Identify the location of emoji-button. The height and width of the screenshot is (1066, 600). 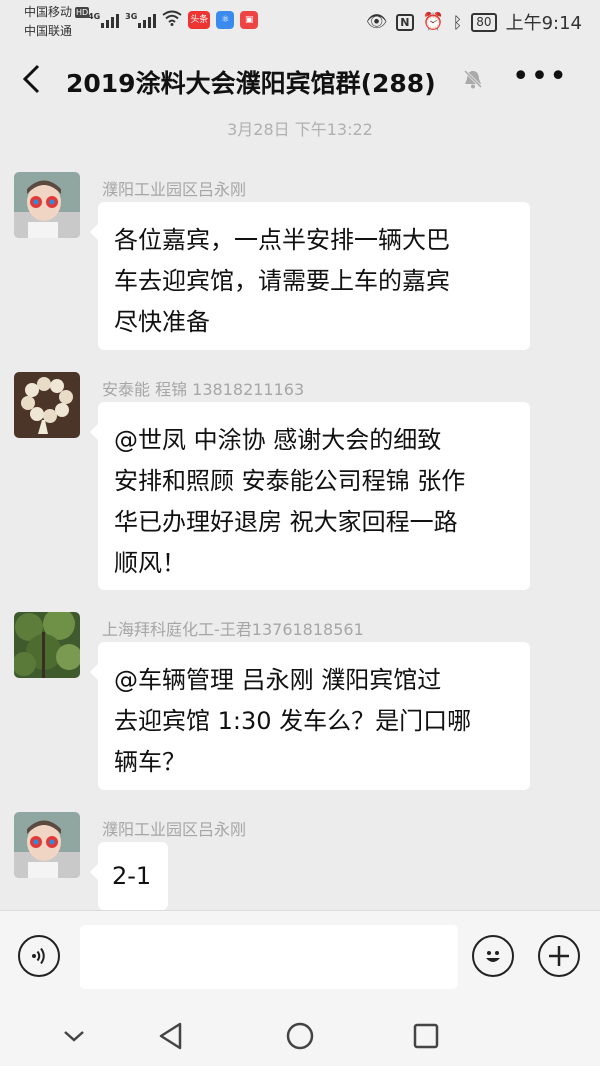
(493, 956).